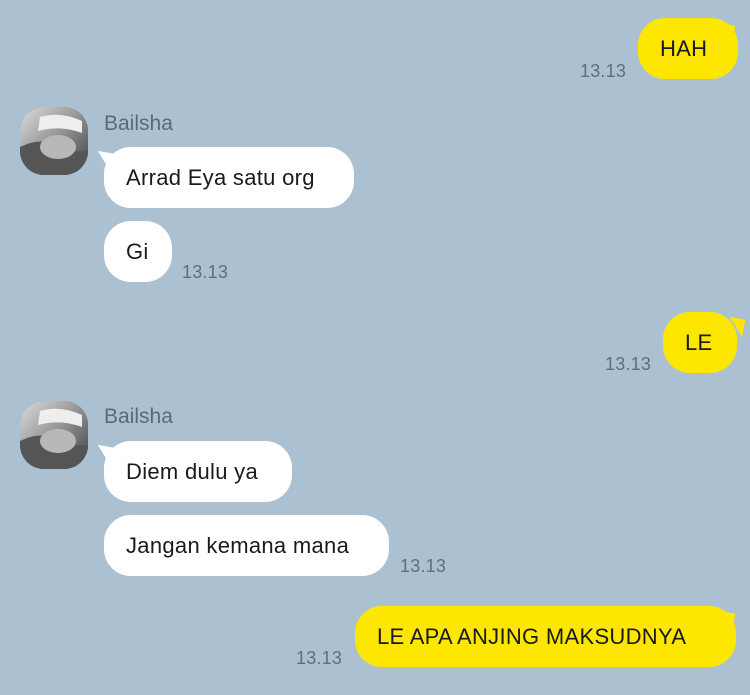 Image resolution: width=750 pixels, height=695 pixels. Describe the element at coordinates (138, 251) in the screenshot. I see `incoming-message-bubble: Gi` at that location.